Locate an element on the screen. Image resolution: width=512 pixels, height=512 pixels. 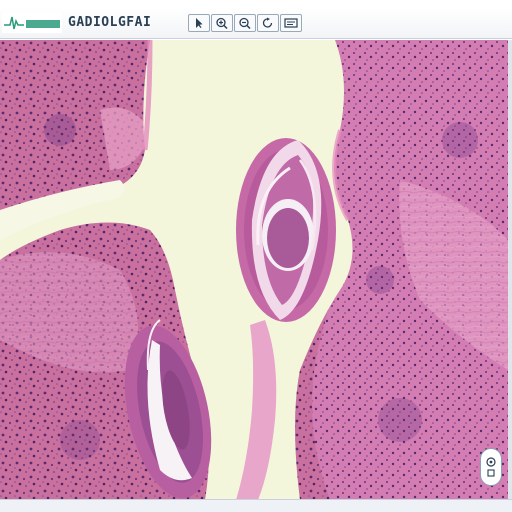
waveform-logo-icon is located at coordinates (32, 23).